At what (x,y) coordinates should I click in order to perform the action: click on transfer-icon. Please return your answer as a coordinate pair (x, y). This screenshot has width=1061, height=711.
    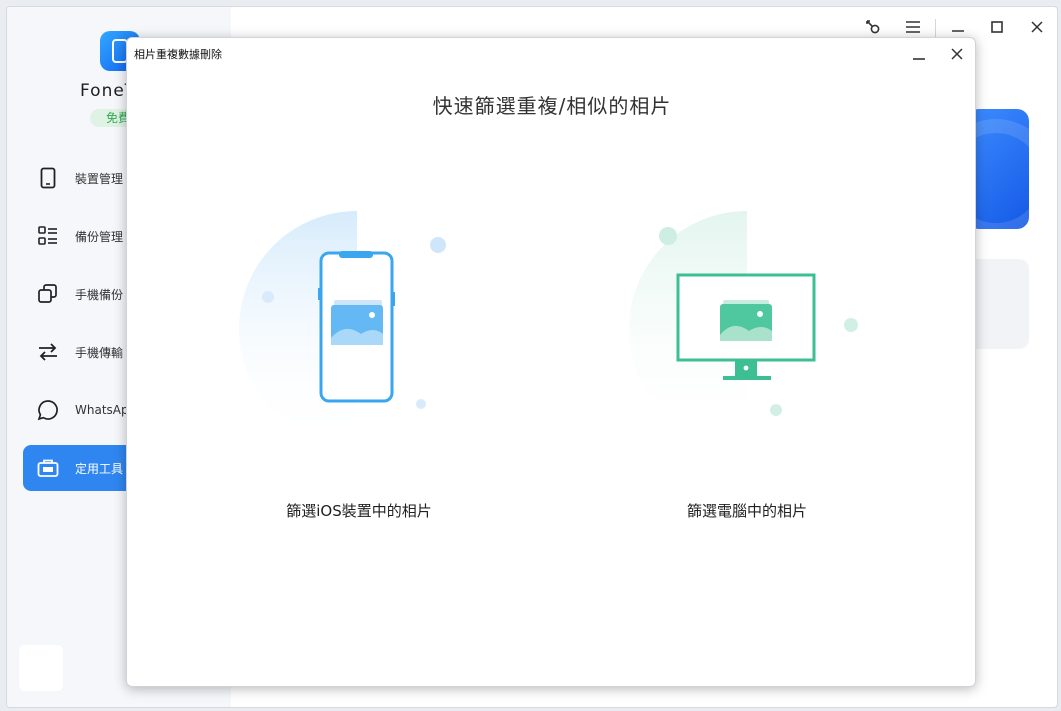
    Looking at the image, I should click on (48, 352).